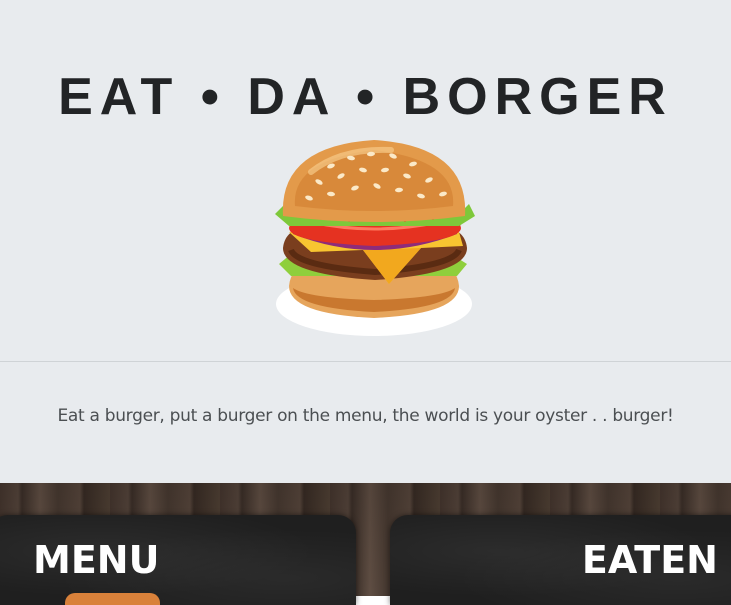 Image resolution: width=731 pixels, height=605 pixels. I want to click on eaten-title: EATEN, so click(649, 560).